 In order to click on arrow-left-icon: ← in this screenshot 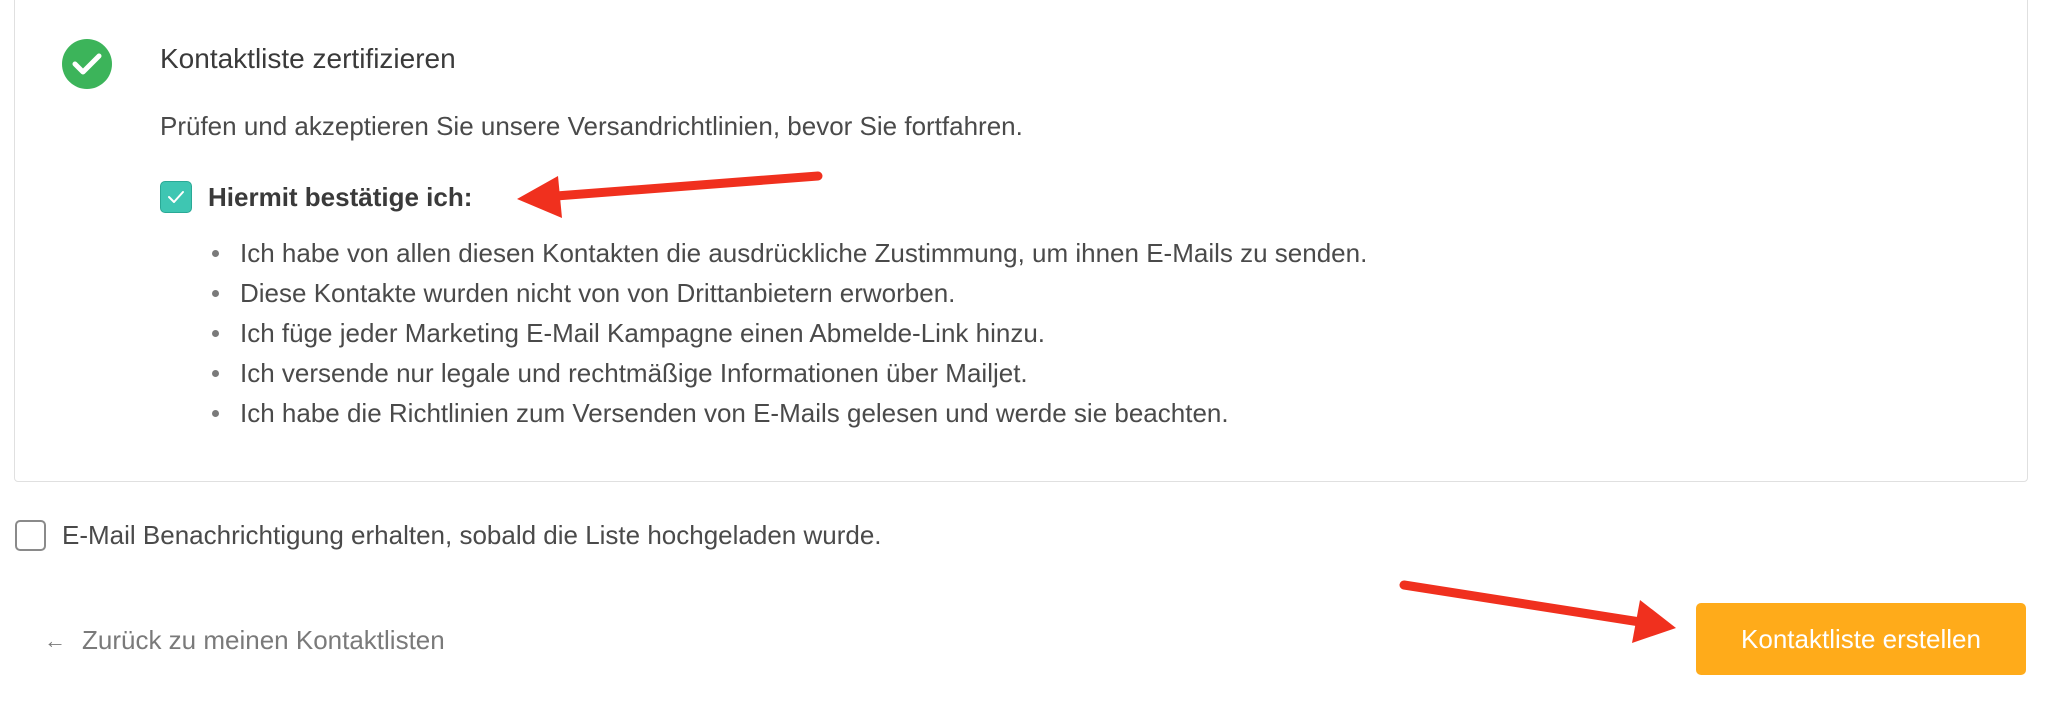, I will do `click(55, 640)`.